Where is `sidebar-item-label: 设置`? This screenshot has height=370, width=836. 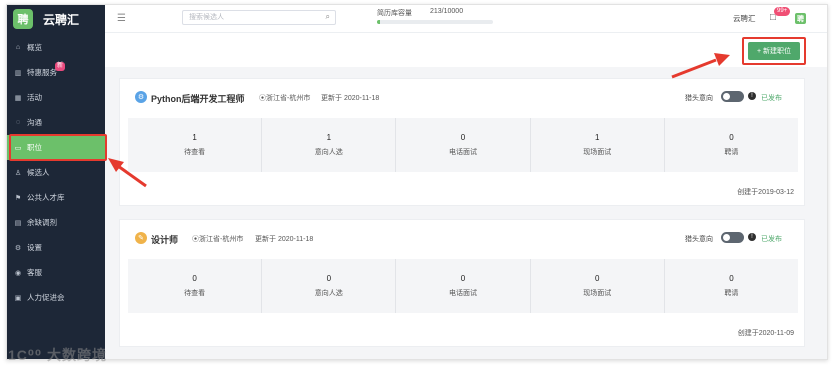
sidebar-item-label: 设置 is located at coordinates (34, 247).